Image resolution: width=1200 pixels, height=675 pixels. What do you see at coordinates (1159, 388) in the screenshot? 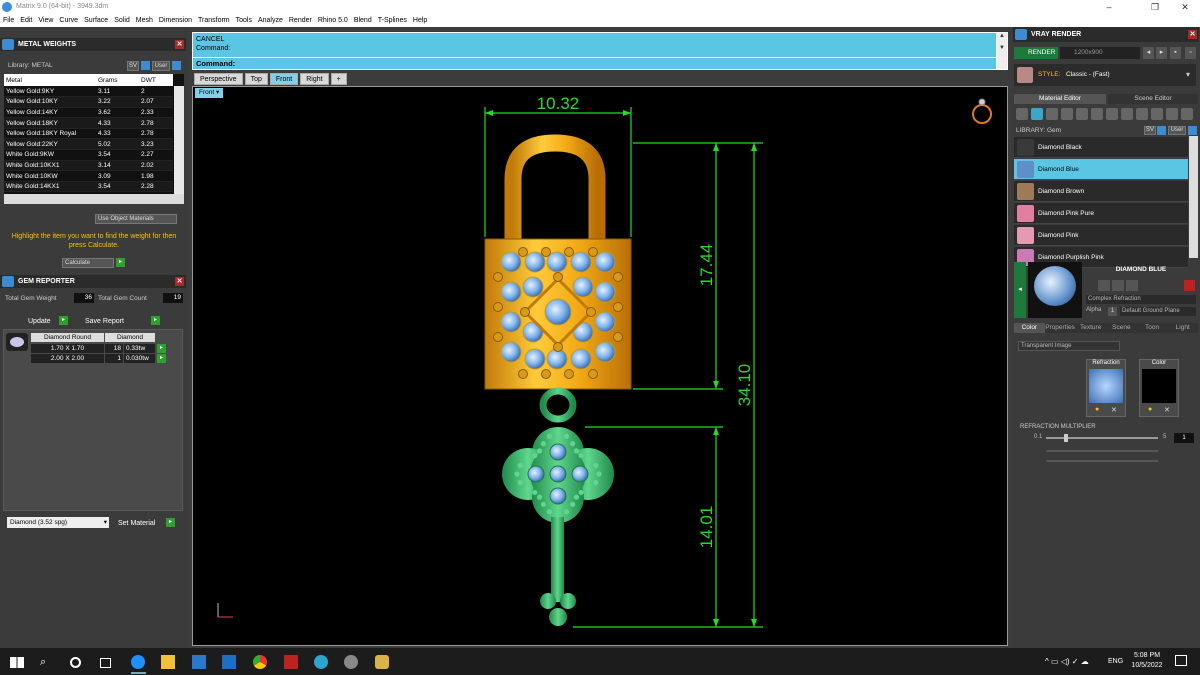
I see `color-slot: Color ● ✕` at bounding box center [1159, 388].